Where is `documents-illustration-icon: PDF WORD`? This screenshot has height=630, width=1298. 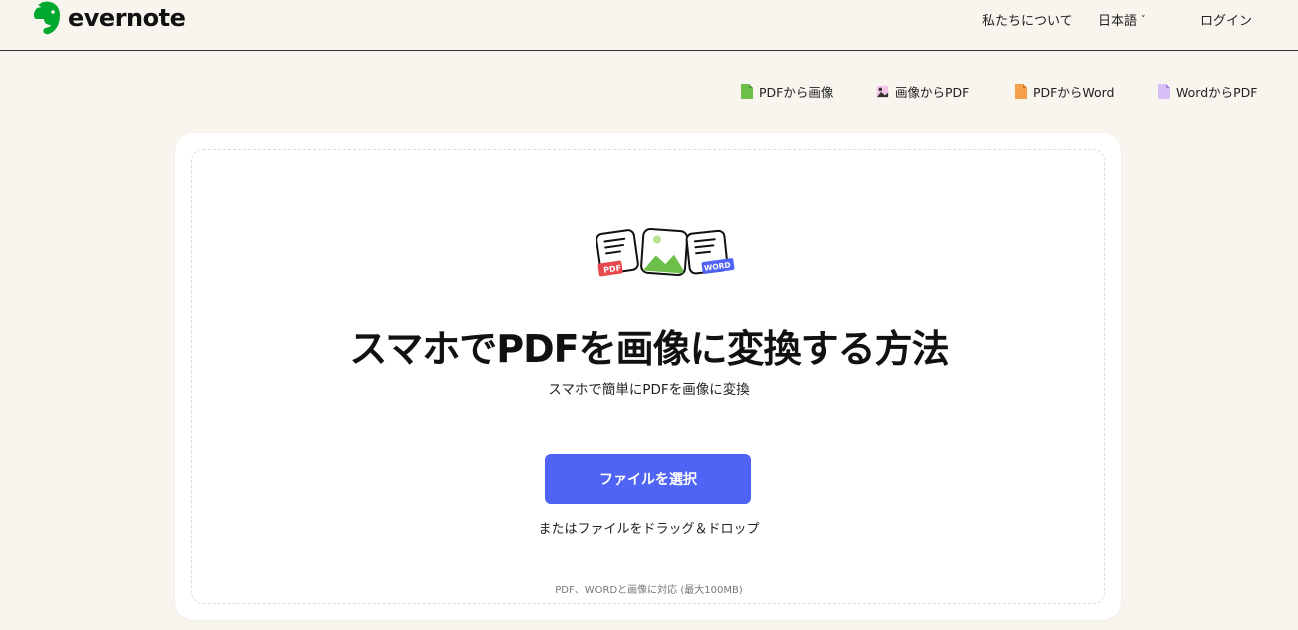
documents-illustration-icon: PDF WORD is located at coordinates (665, 252).